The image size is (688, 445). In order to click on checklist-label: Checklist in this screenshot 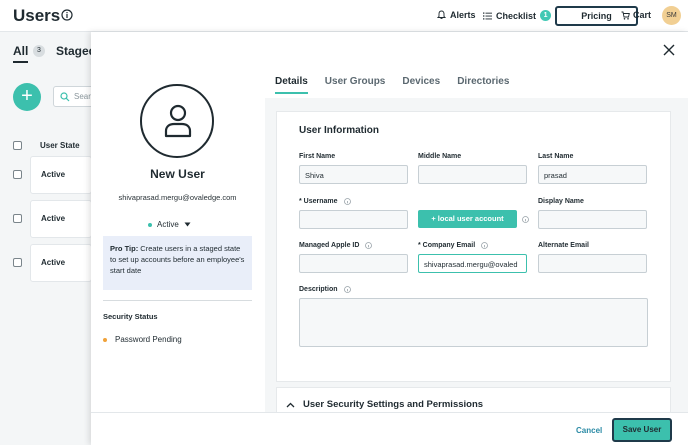, I will do `click(516, 15)`.